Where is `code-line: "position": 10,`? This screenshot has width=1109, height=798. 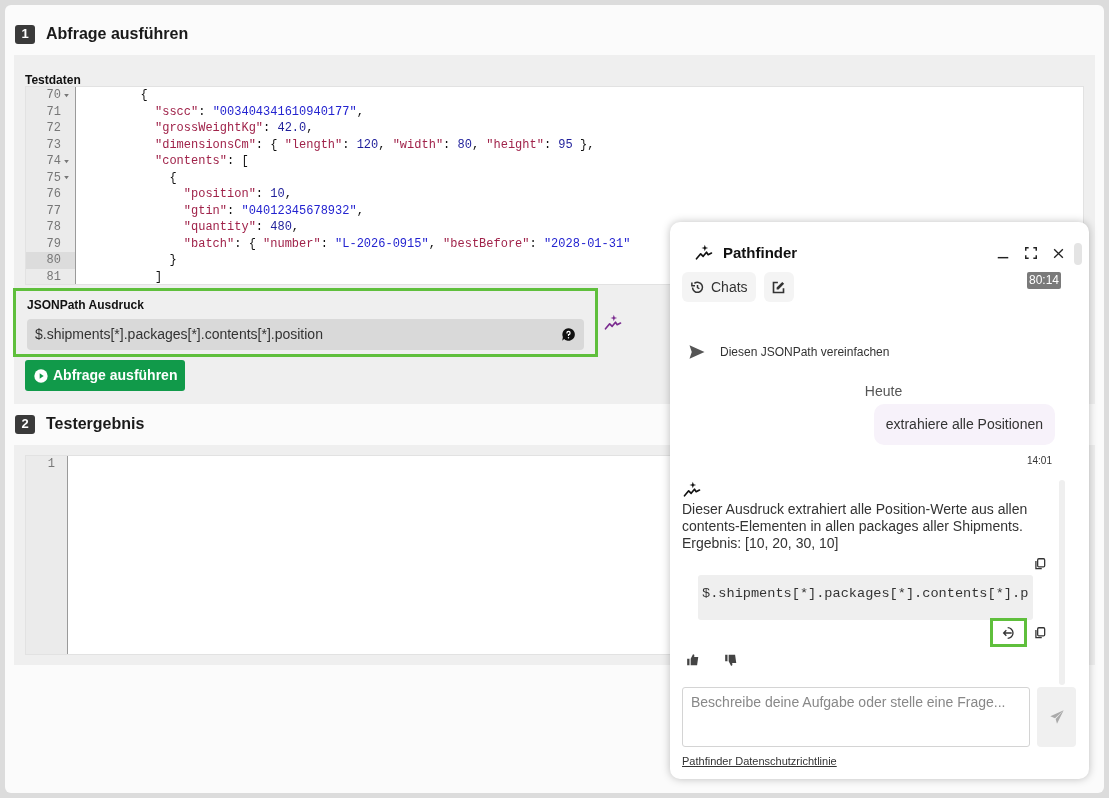
code-line: "position": 10, is located at coordinates (237, 194).